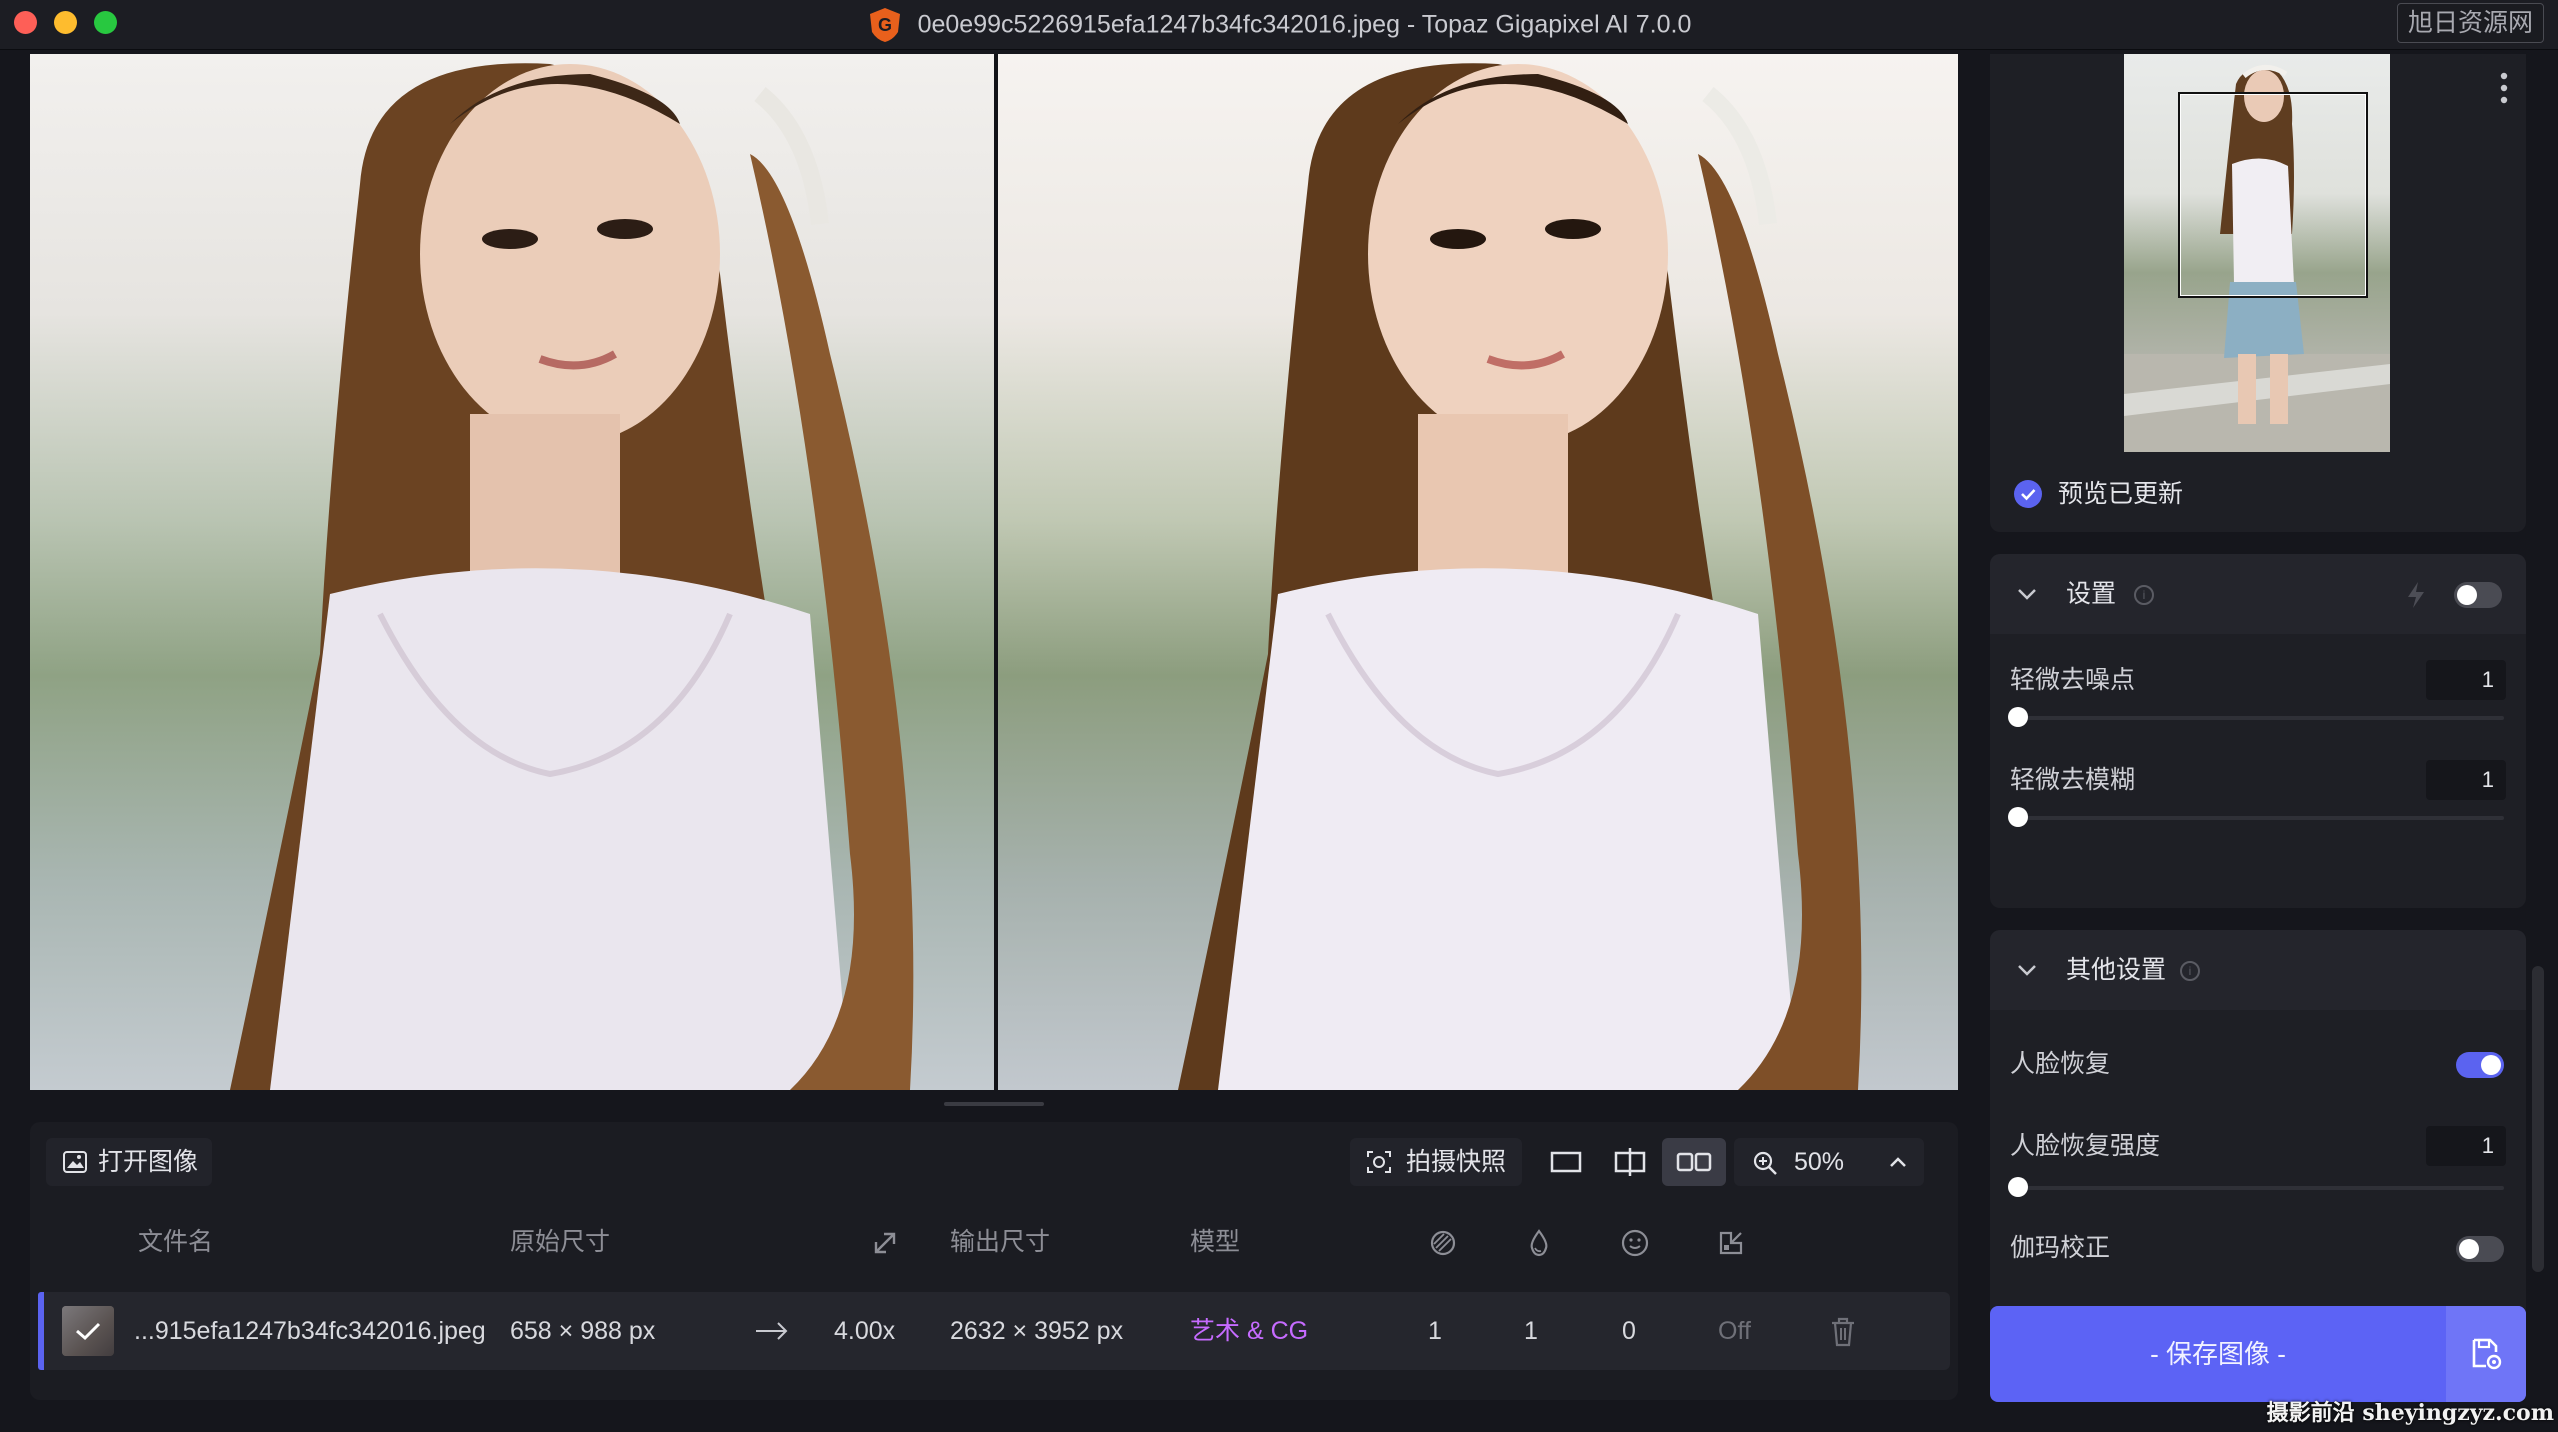 This screenshot has height=1432, width=2558. What do you see at coordinates (2538, 1119) in the screenshot?
I see `sidebar-scrollbar` at bounding box center [2538, 1119].